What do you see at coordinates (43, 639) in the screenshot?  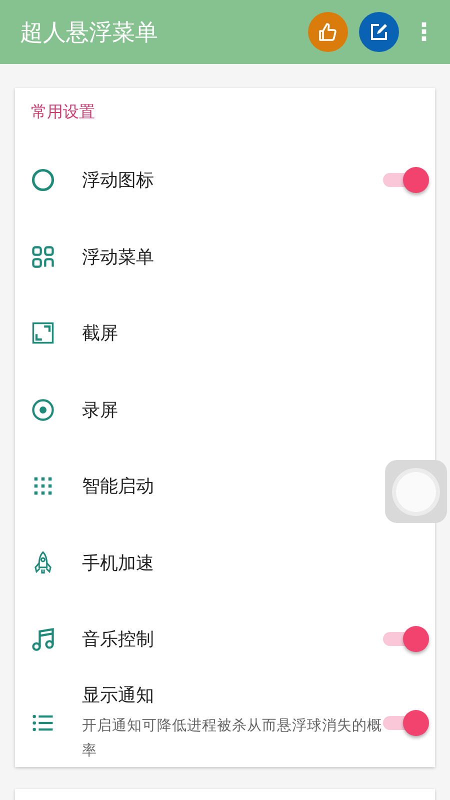 I see `music-note-icon` at bounding box center [43, 639].